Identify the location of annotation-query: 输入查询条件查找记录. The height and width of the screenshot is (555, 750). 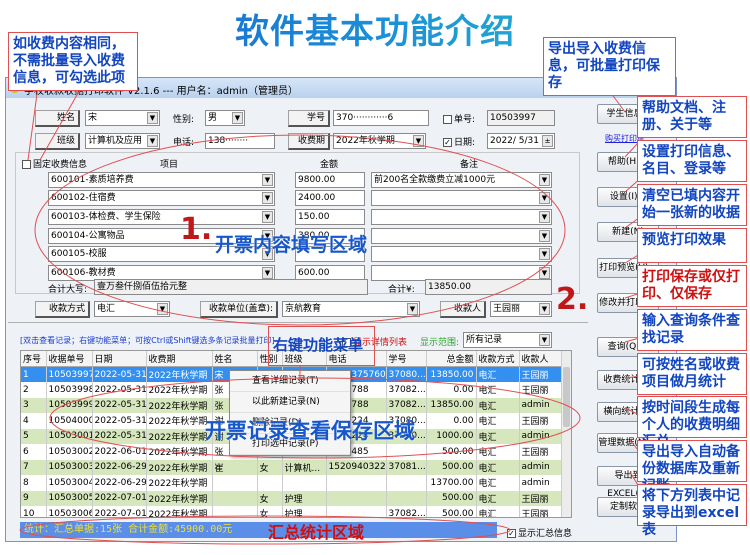
(692, 330).